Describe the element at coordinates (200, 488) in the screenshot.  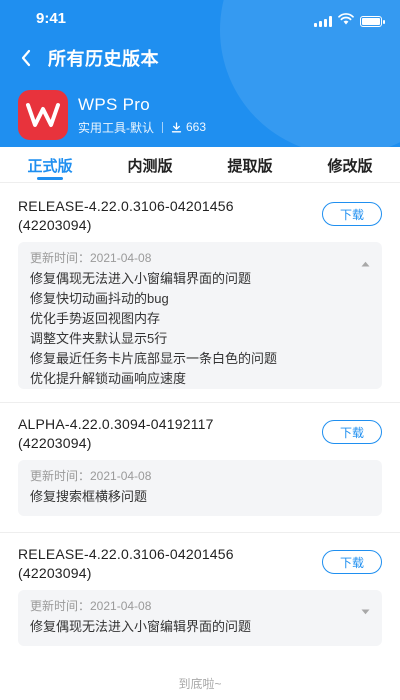
I see `release-notes: 更新时间：2021-04-08 修复搜索框横移问题` at that location.